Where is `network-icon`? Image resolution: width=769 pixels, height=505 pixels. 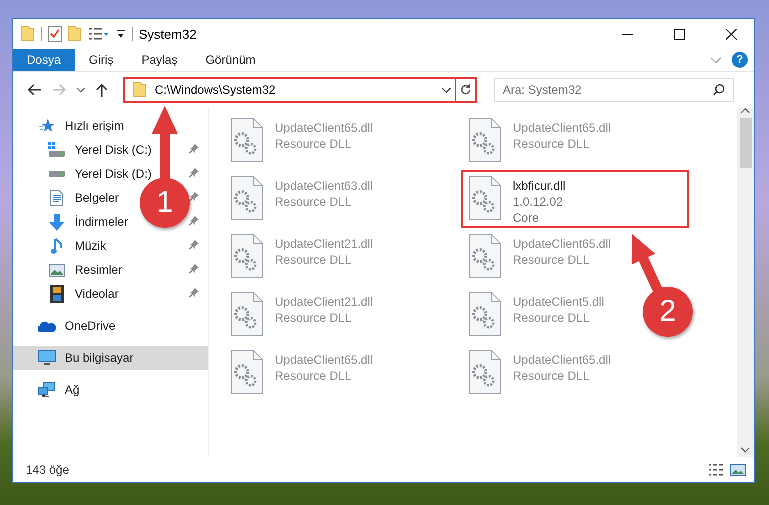 network-icon is located at coordinates (47, 390).